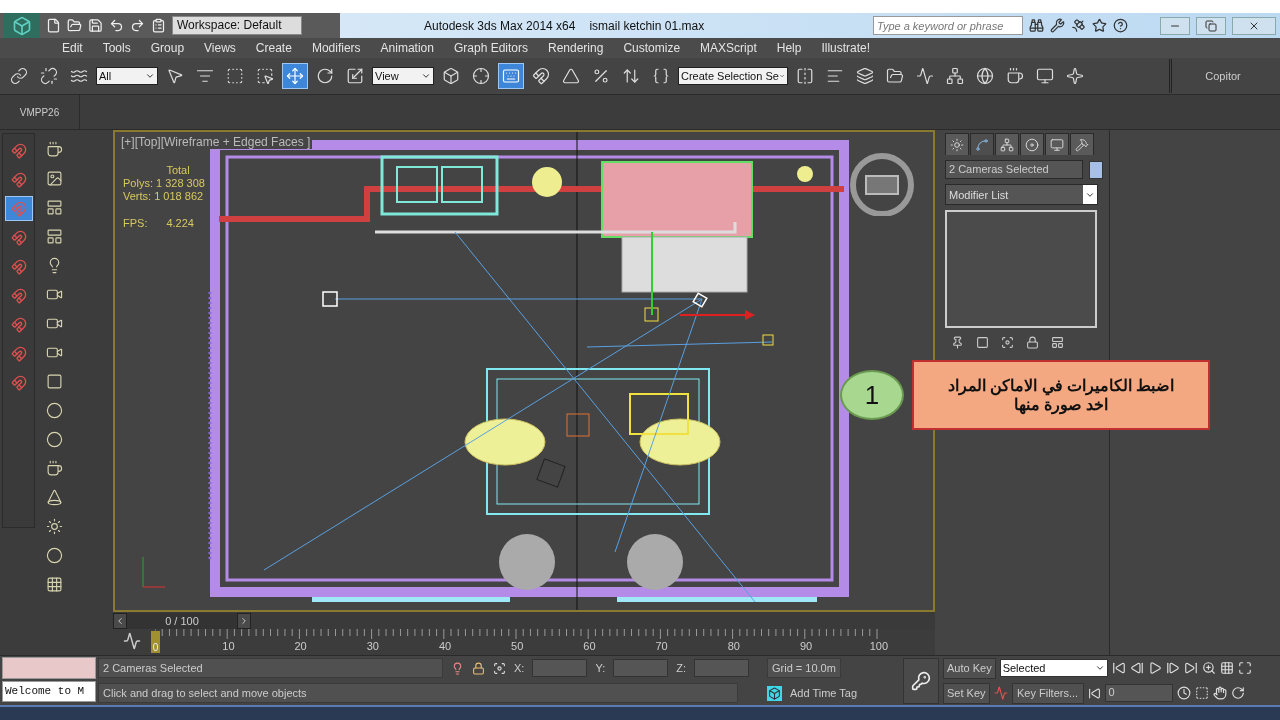 This screenshot has height=720, width=1280. What do you see at coordinates (1096, 169) in the screenshot?
I see `object-color-swatch` at bounding box center [1096, 169].